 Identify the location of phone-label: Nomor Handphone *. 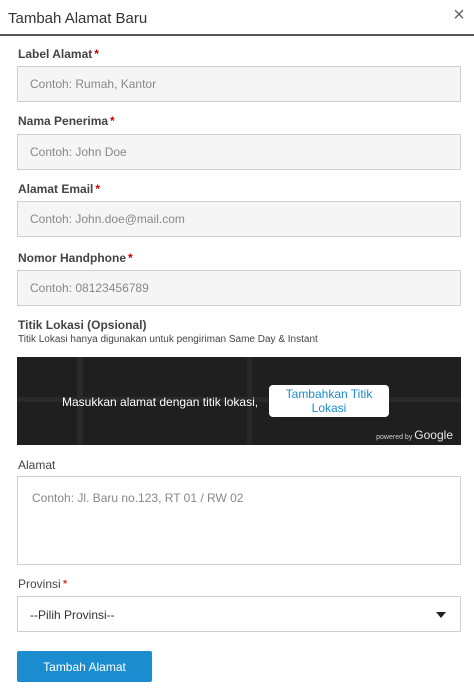
(75, 258).